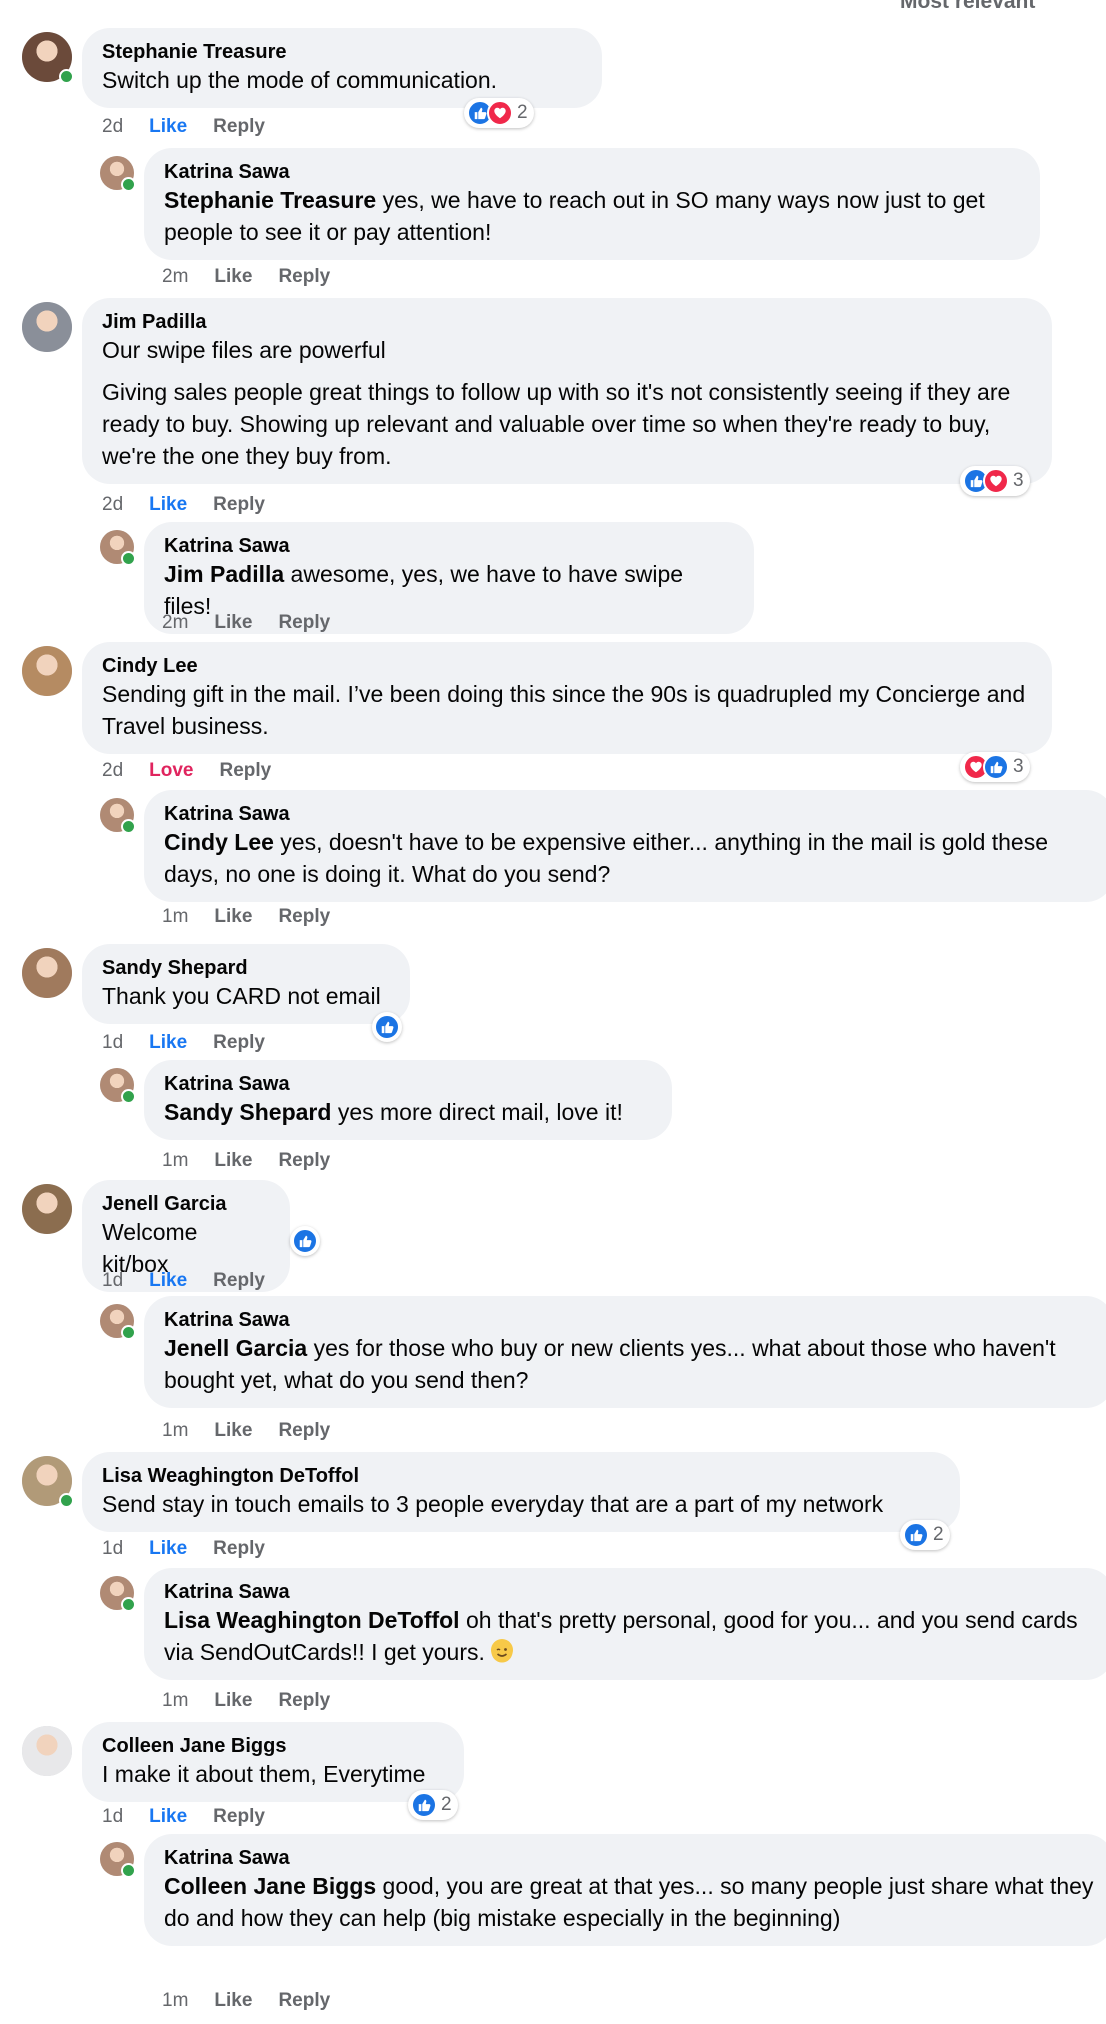  I want to click on commenter-name: Lisa Weaghington DeToffol, so click(521, 1476).